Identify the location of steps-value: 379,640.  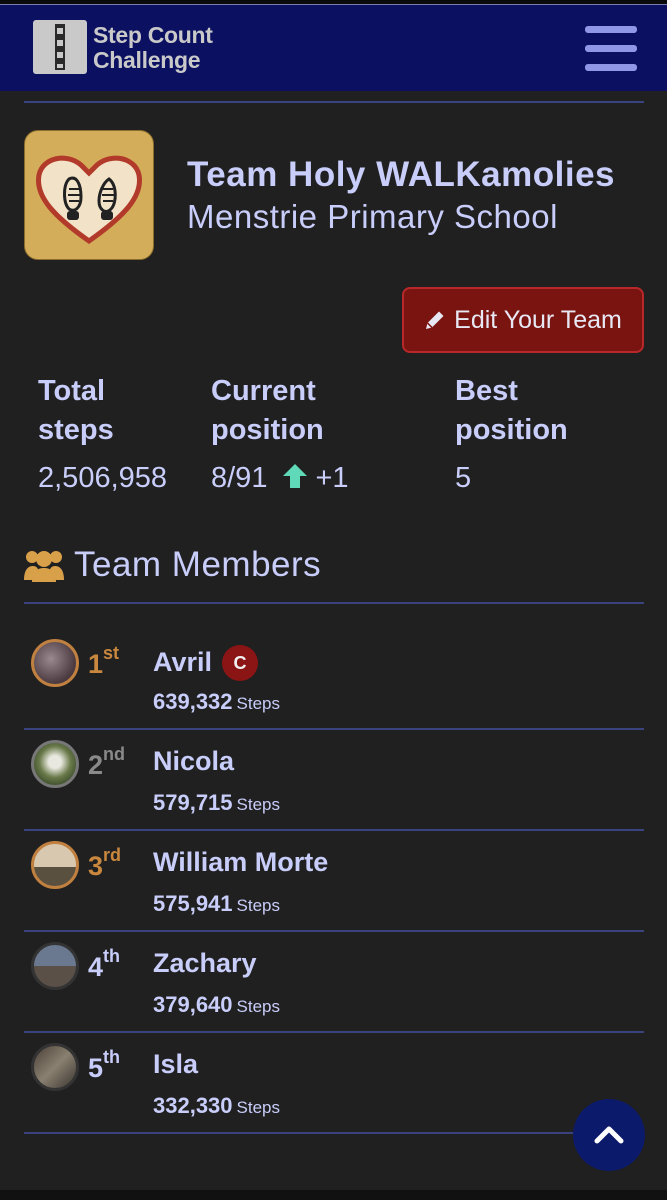
(193, 1004).